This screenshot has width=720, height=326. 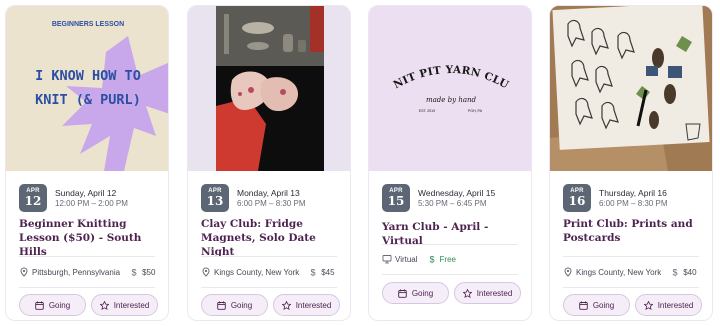 I want to click on event-time: 12:00 PM – 2:00 PM, so click(x=91, y=203).